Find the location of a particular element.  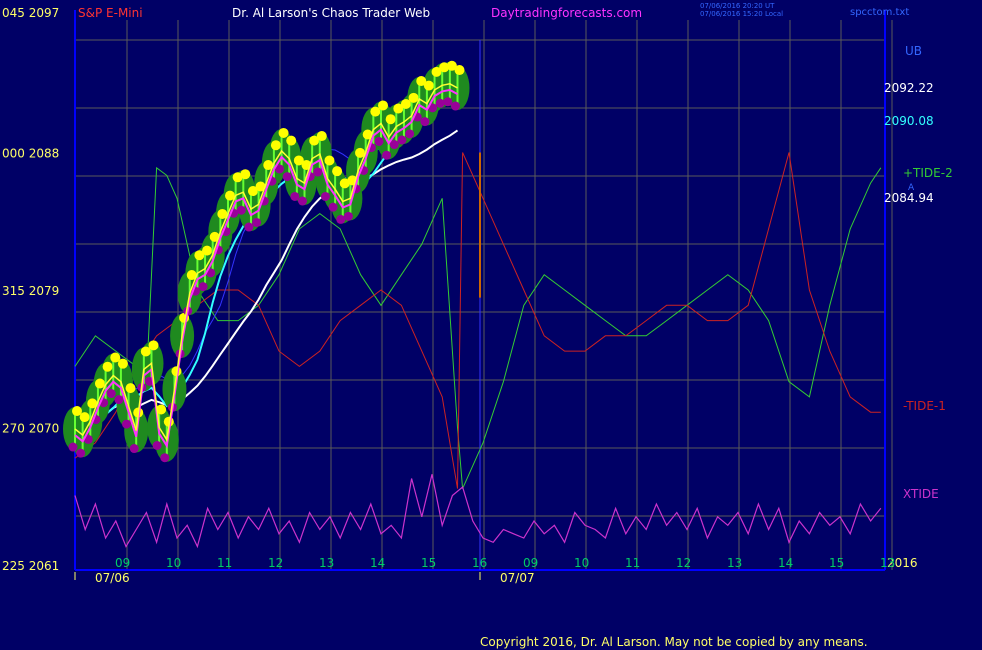

file-label: spcctom.txt is located at coordinates (879, 12).